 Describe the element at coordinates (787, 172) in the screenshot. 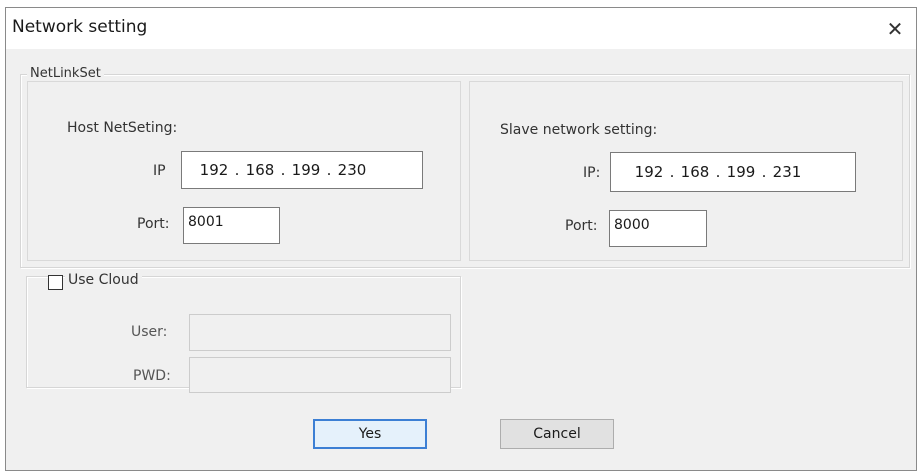

I see `slave-ip-octet-4: 231` at that location.